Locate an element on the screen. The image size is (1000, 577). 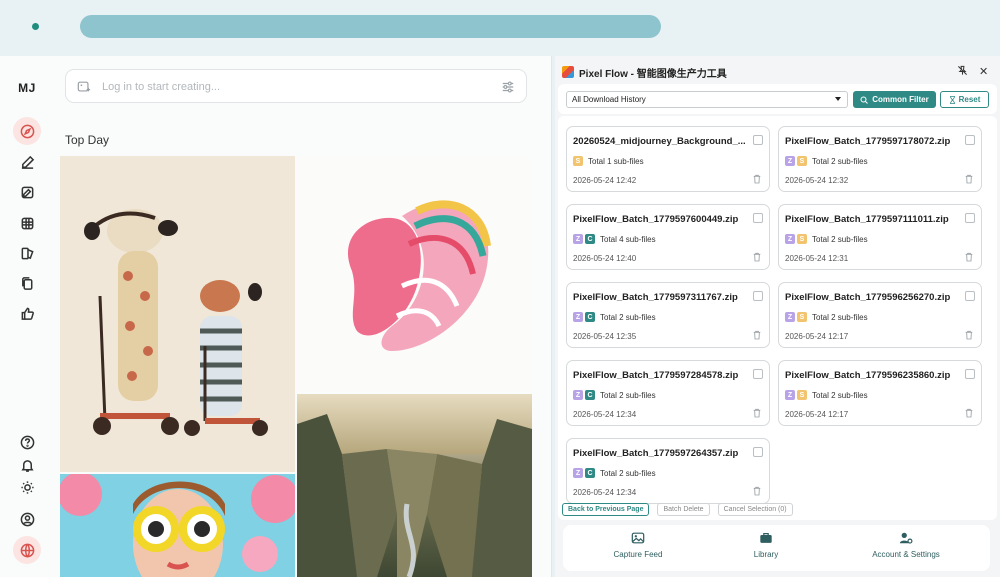
explore-icon is located at coordinates (27, 131).